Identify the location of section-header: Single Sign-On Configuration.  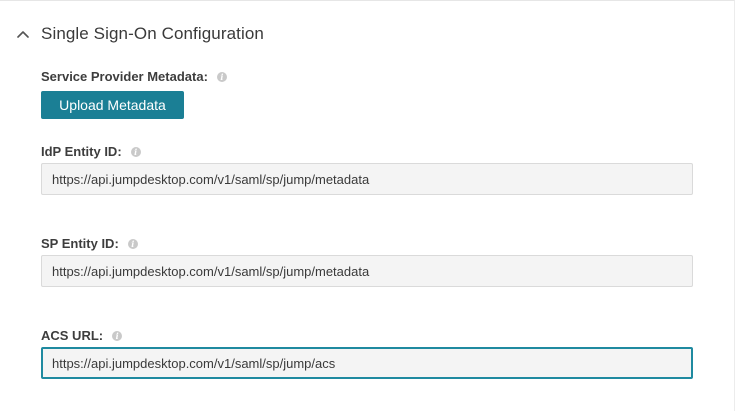
(140, 34).